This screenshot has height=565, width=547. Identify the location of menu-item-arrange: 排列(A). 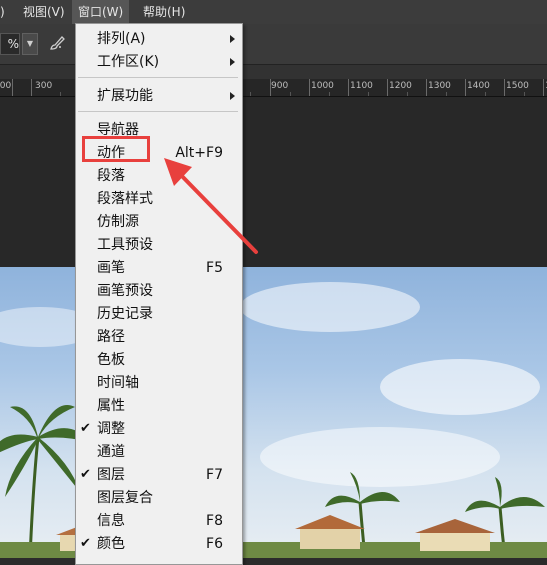
(159, 39).